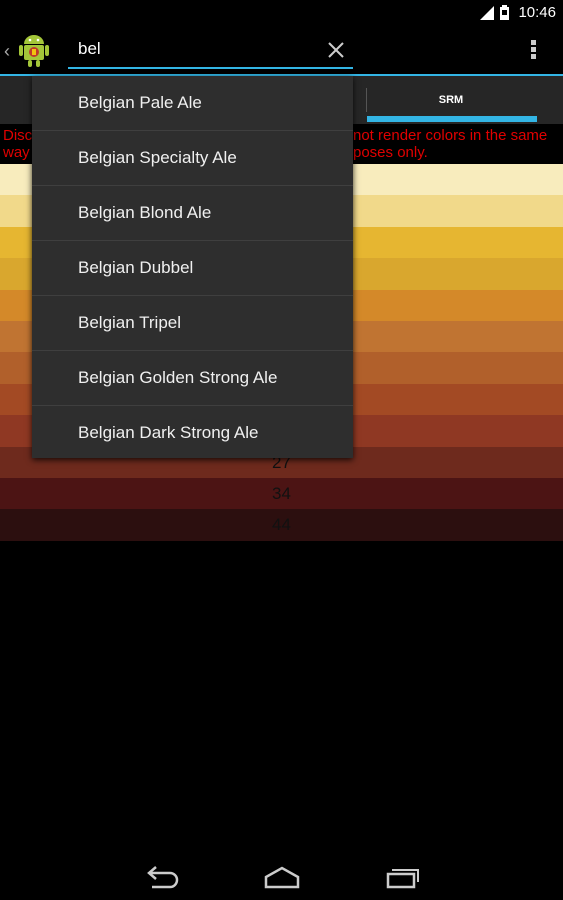 This screenshot has height=900, width=563. Describe the element at coordinates (136, 267) in the screenshot. I see `suggestion-label: Belgian Dubbel` at that location.